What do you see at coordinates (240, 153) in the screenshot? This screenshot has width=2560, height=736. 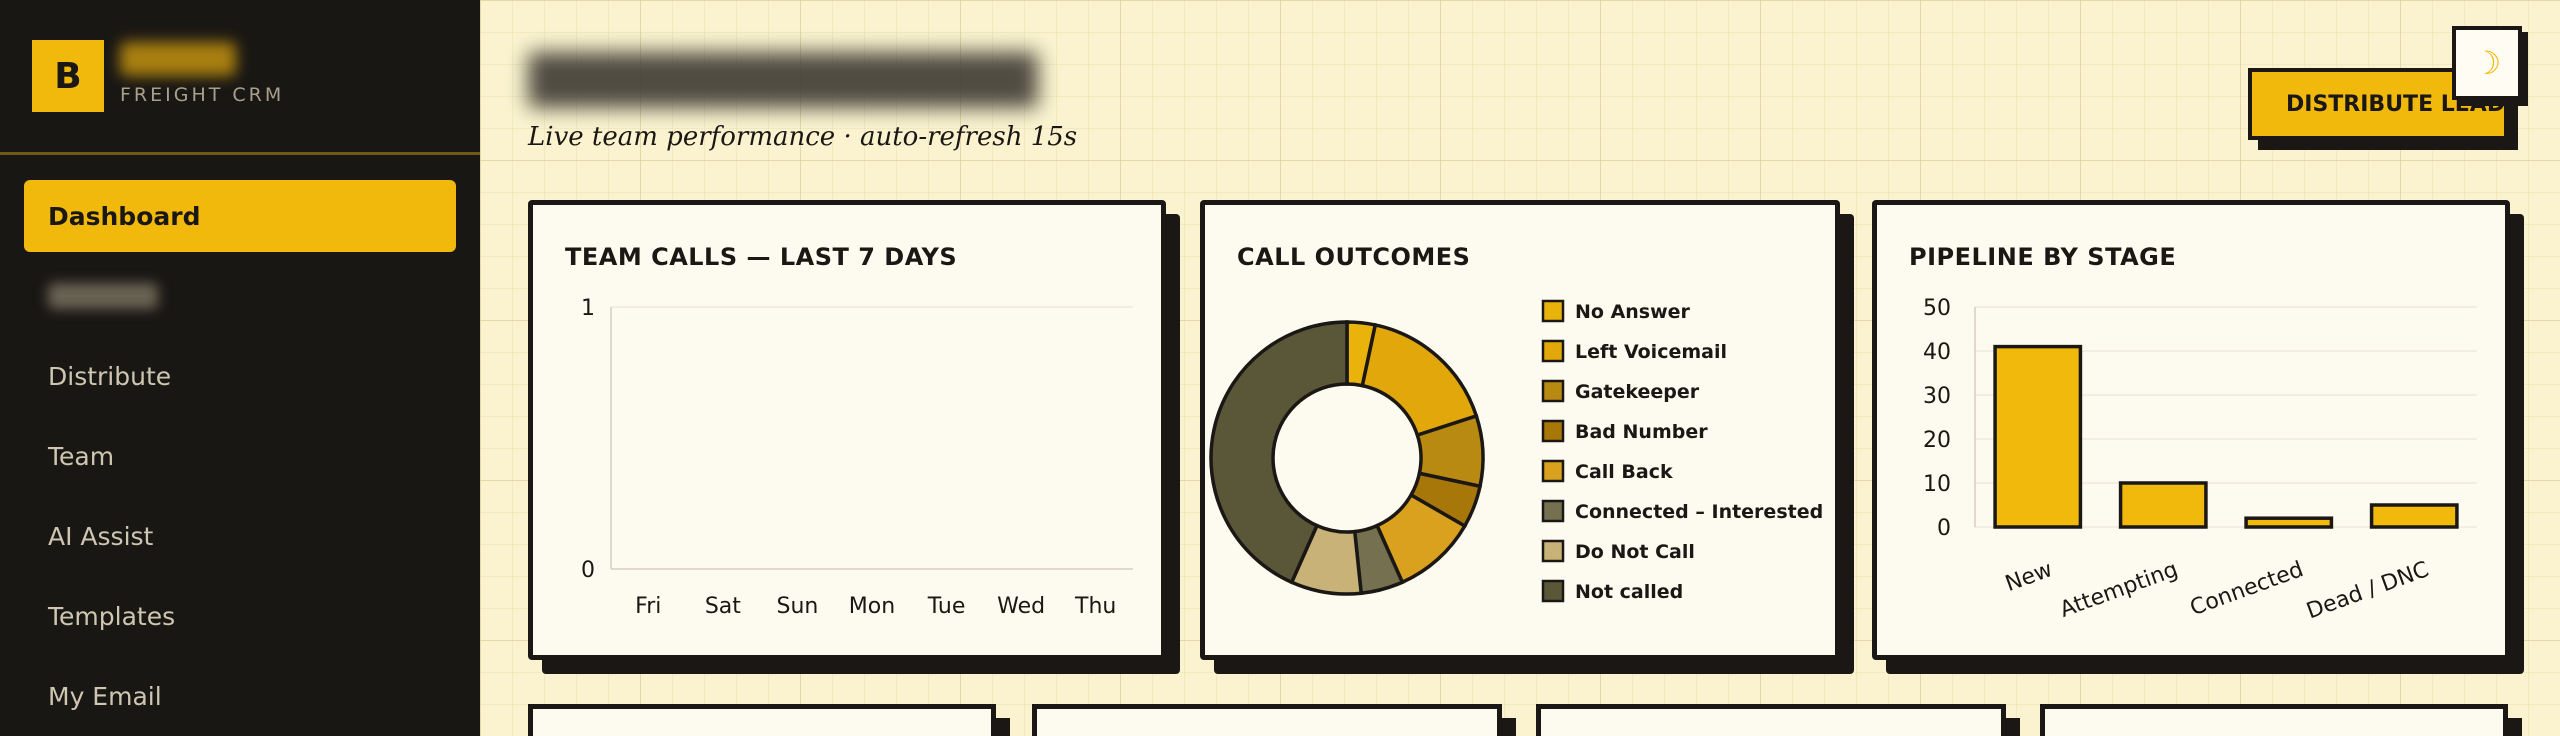 I see `sidebar-divider` at bounding box center [240, 153].